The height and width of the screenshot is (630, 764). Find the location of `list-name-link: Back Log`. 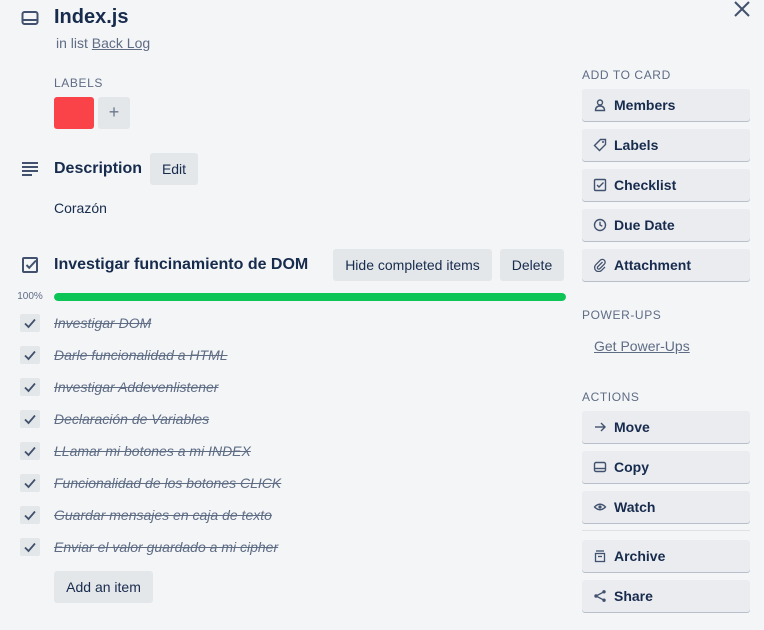

list-name-link: Back Log is located at coordinates (121, 43).